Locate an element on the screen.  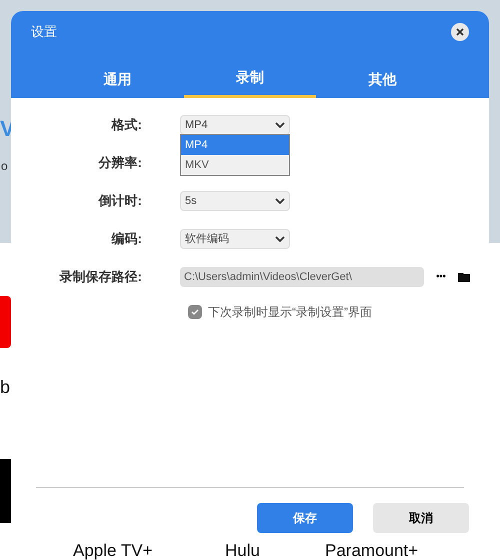
field-label: 倒计时: is located at coordinates (120, 201).